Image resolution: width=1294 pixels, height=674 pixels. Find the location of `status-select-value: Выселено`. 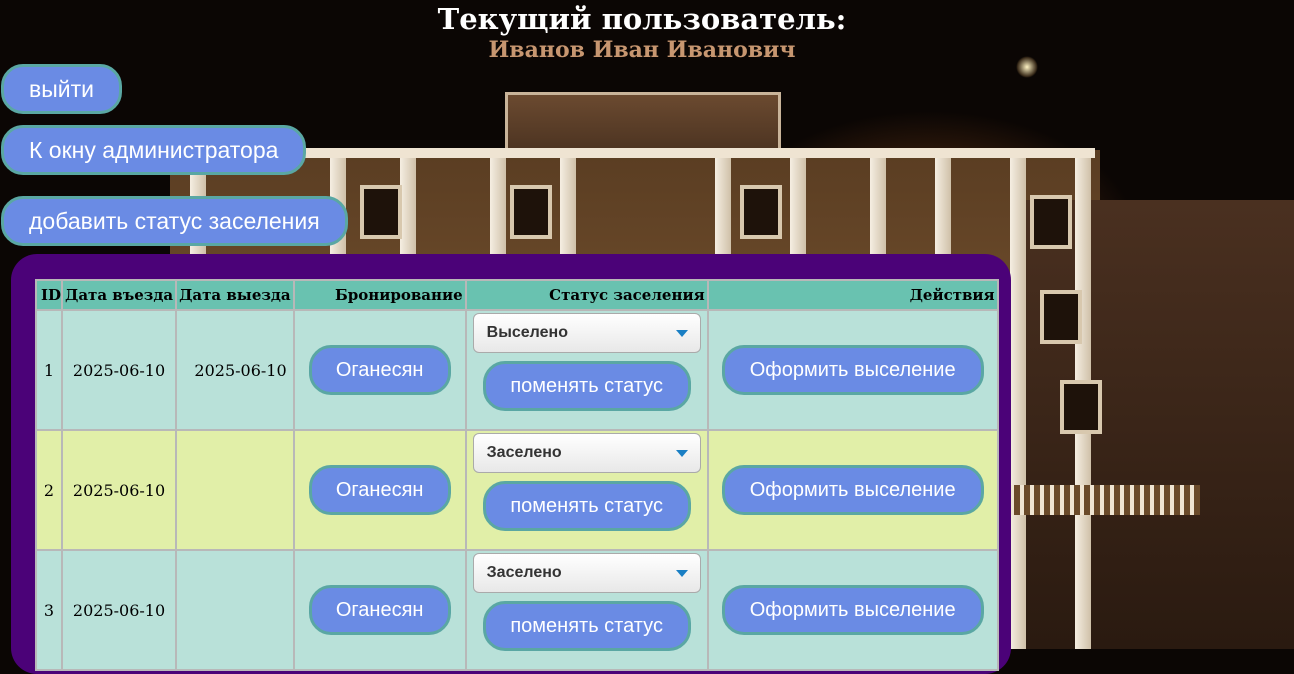

status-select-value: Выселено is located at coordinates (527, 332).